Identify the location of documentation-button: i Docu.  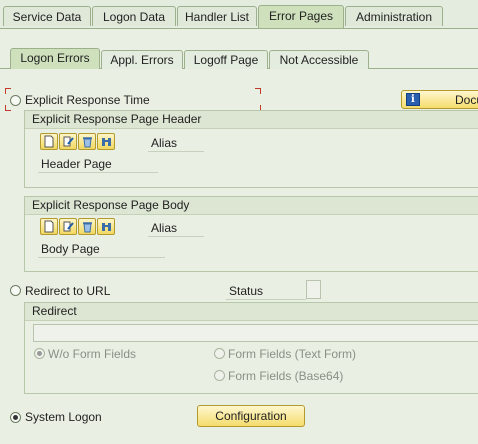
(439, 99).